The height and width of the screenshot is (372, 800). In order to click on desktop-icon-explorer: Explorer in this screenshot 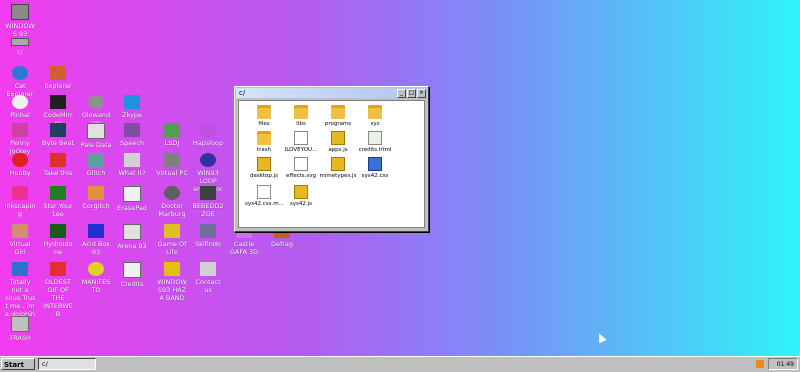, I will do `click(58, 78)`.